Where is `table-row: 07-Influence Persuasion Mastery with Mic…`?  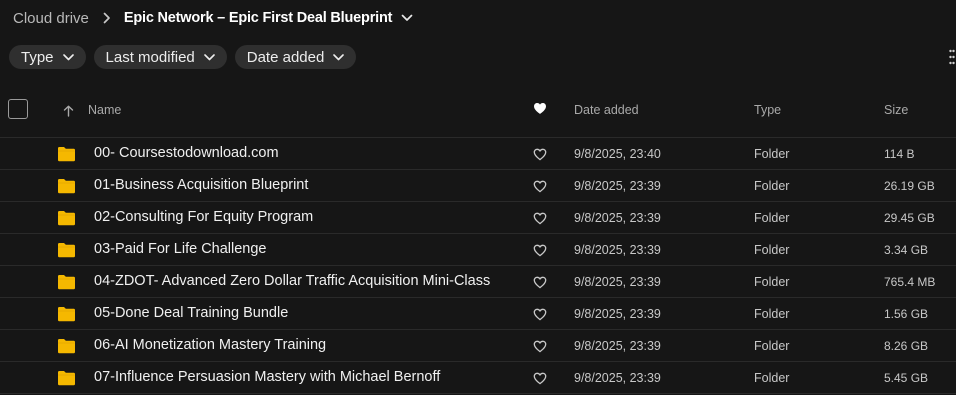
table-row: 07-Influence Persuasion Mastery with Mic… is located at coordinates (478, 378).